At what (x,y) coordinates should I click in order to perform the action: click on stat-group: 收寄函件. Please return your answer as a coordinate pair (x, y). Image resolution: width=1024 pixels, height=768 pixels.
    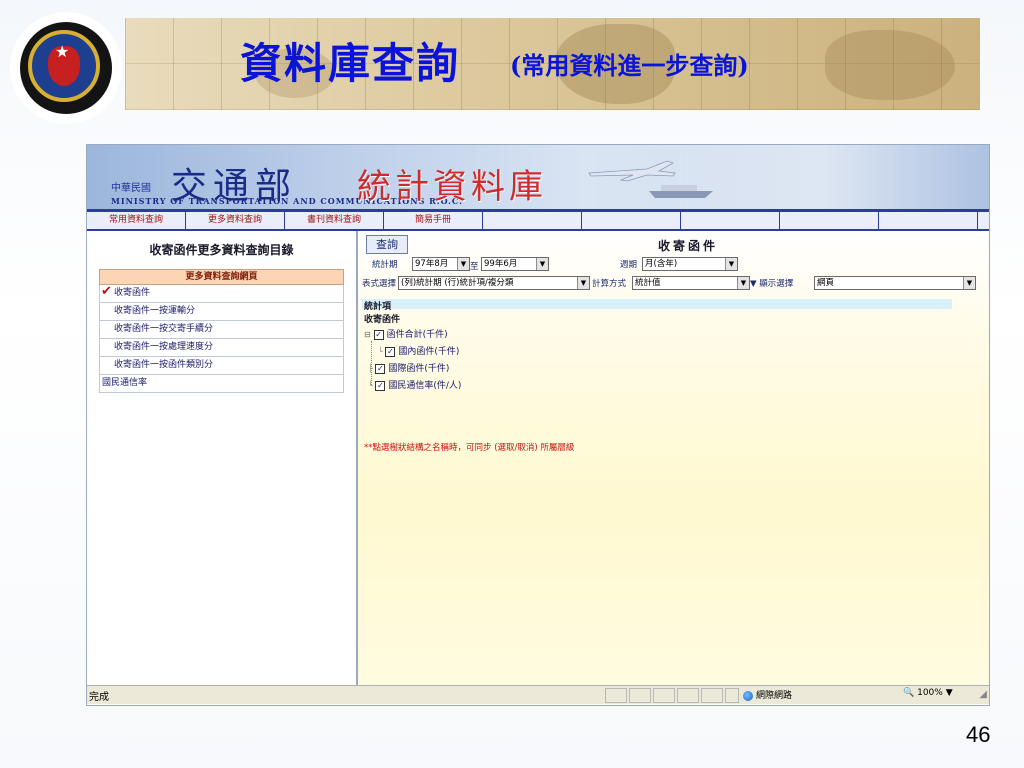
    Looking at the image, I should click on (382, 320).